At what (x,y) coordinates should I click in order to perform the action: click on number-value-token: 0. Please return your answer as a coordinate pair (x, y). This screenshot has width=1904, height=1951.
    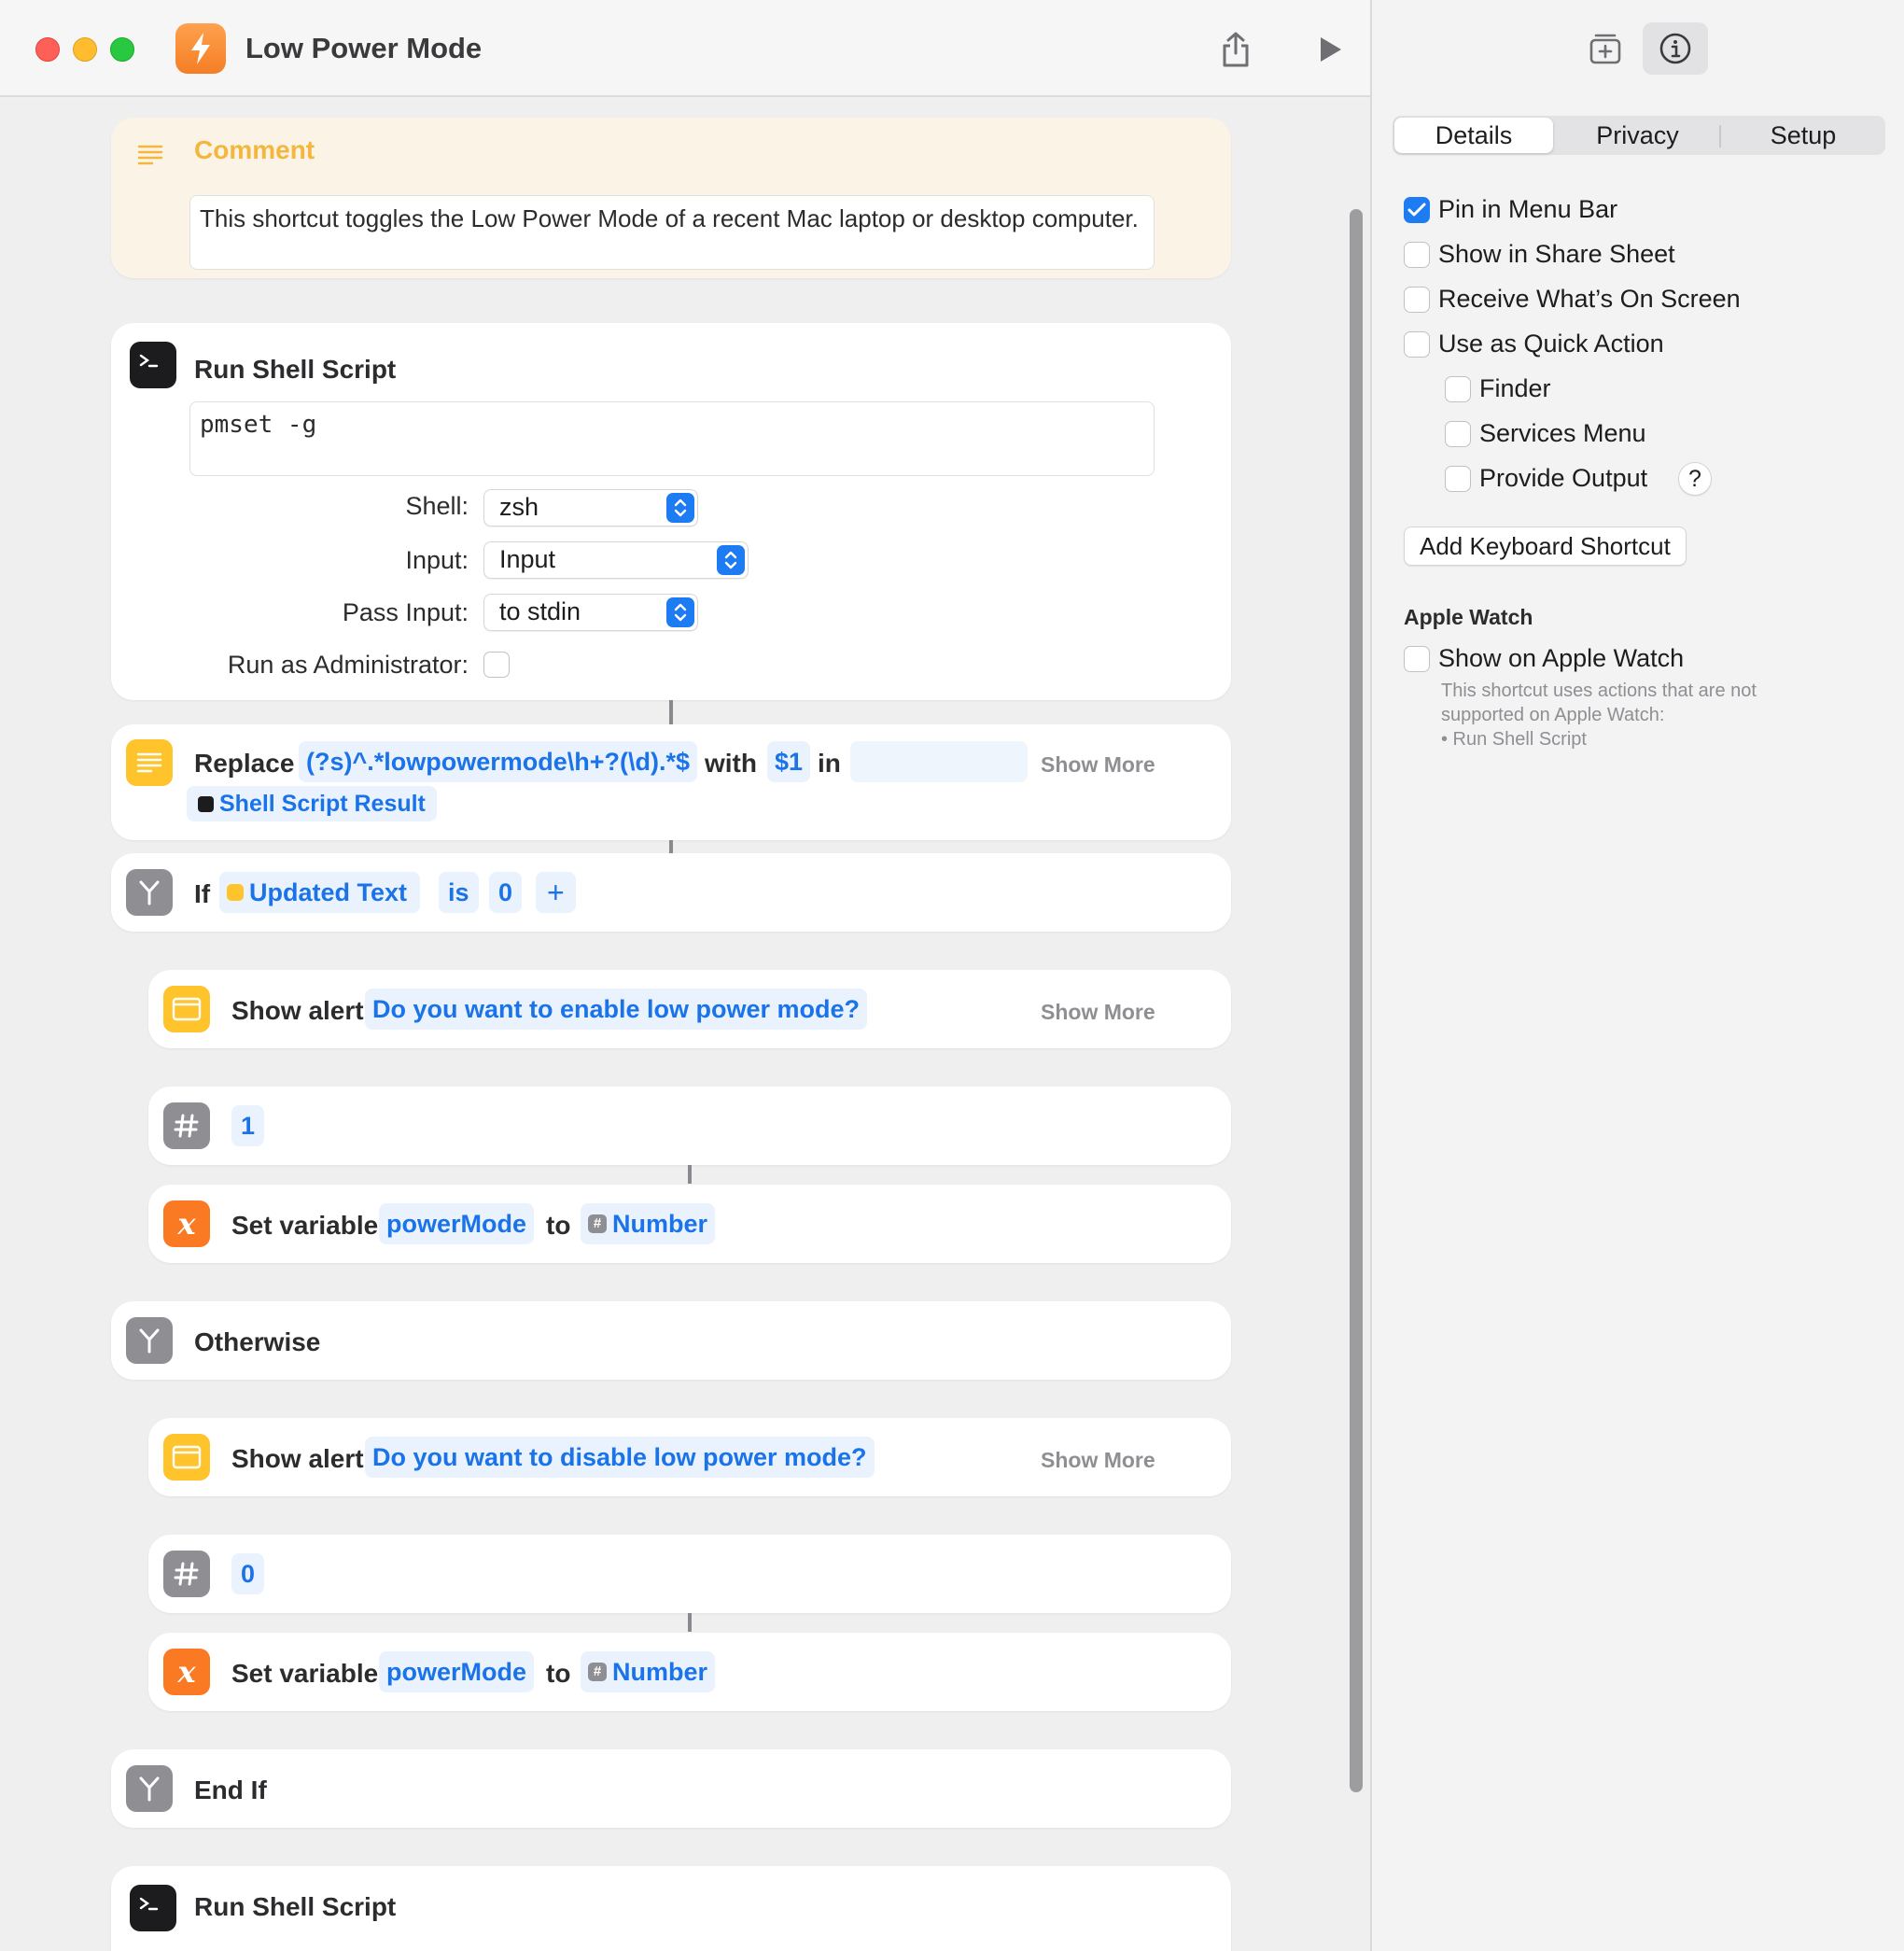
    Looking at the image, I should click on (248, 1573).